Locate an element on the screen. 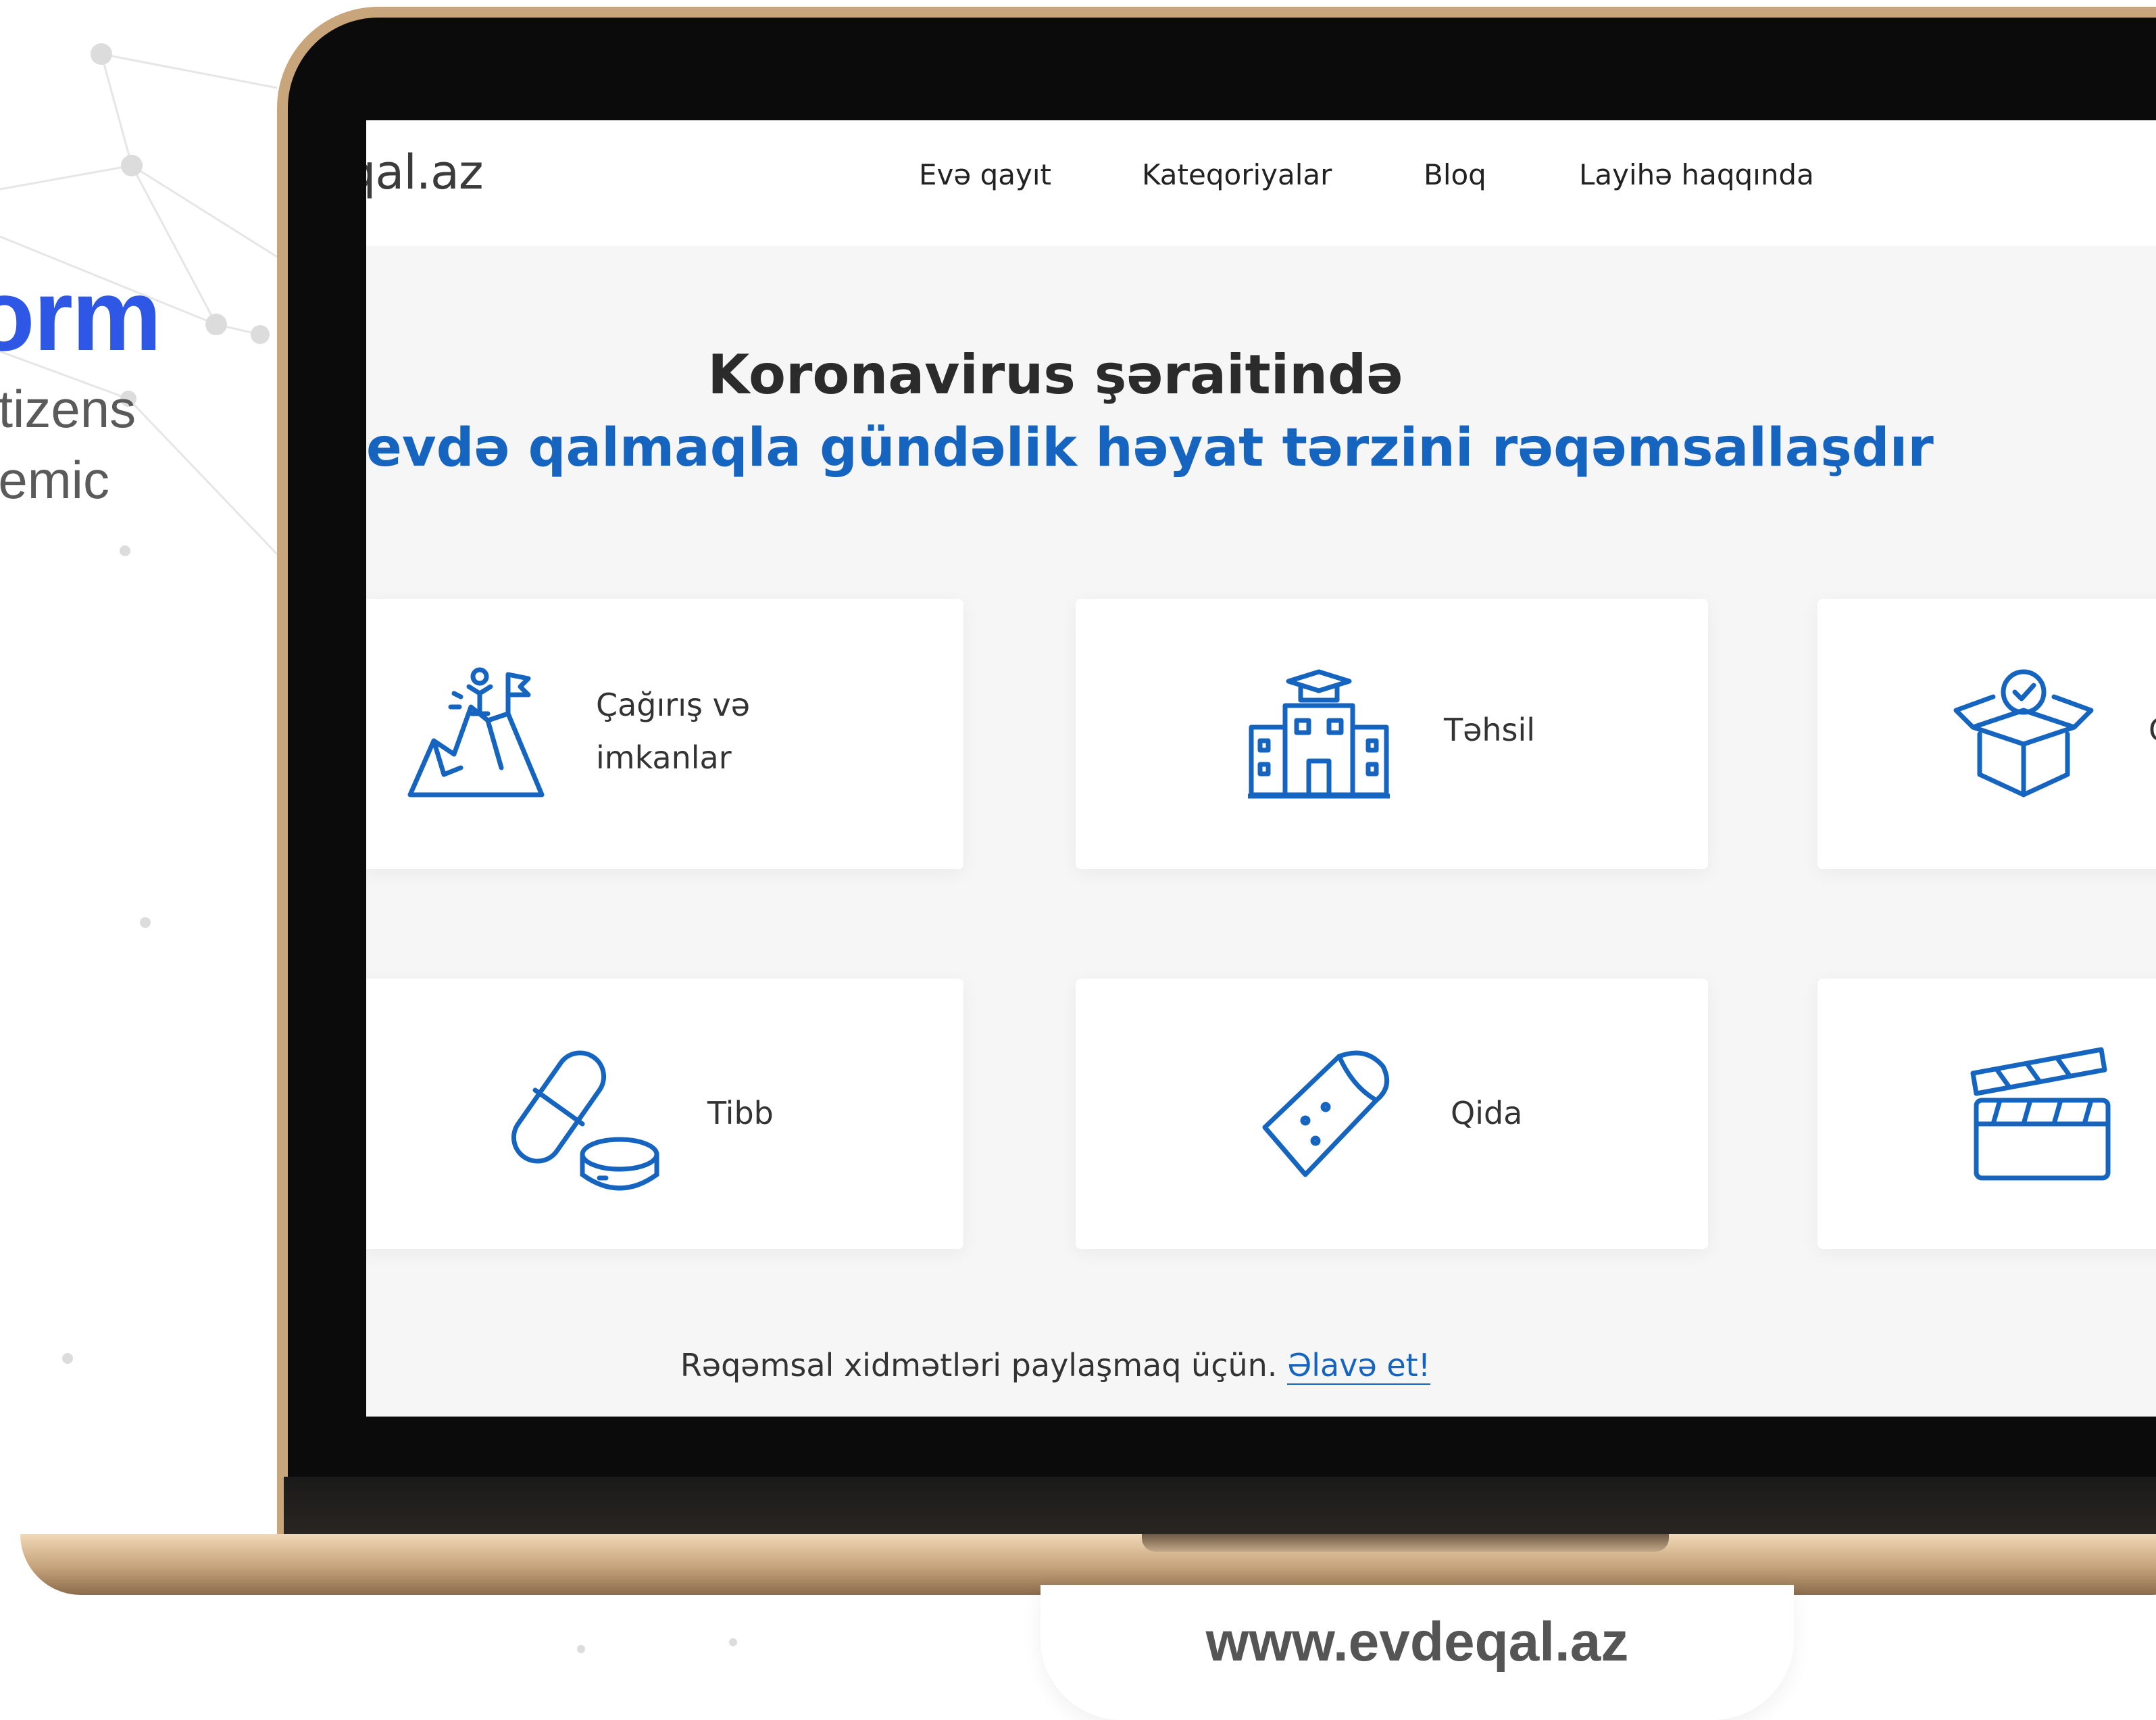  category-card-education: Təhsil is located at coordinates (1392, 734).